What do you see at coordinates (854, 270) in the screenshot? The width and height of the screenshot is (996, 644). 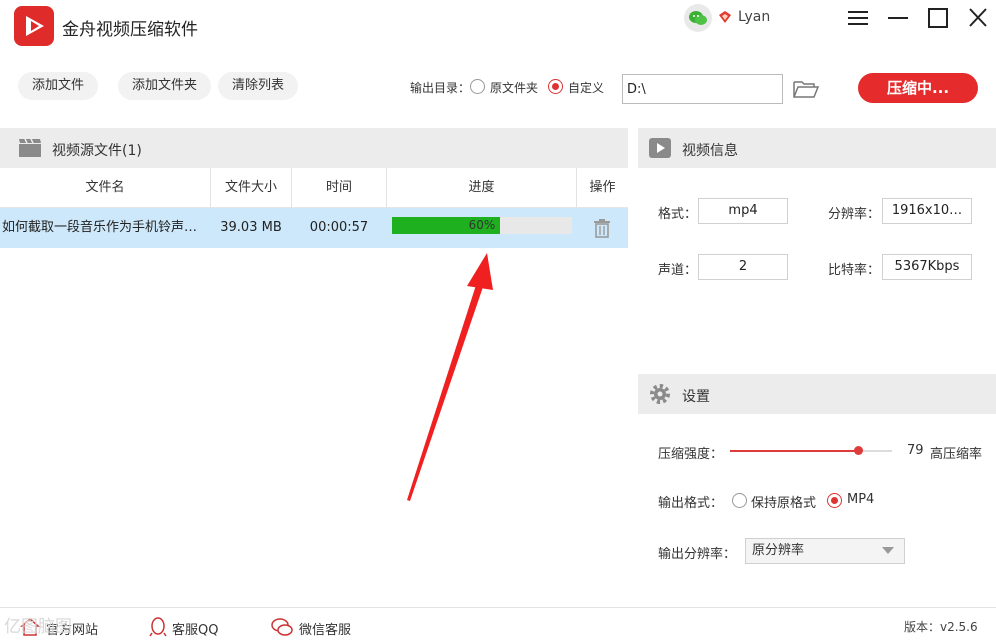 I see `bitrate-label: 比特率：` at bounding box center [854, 270].